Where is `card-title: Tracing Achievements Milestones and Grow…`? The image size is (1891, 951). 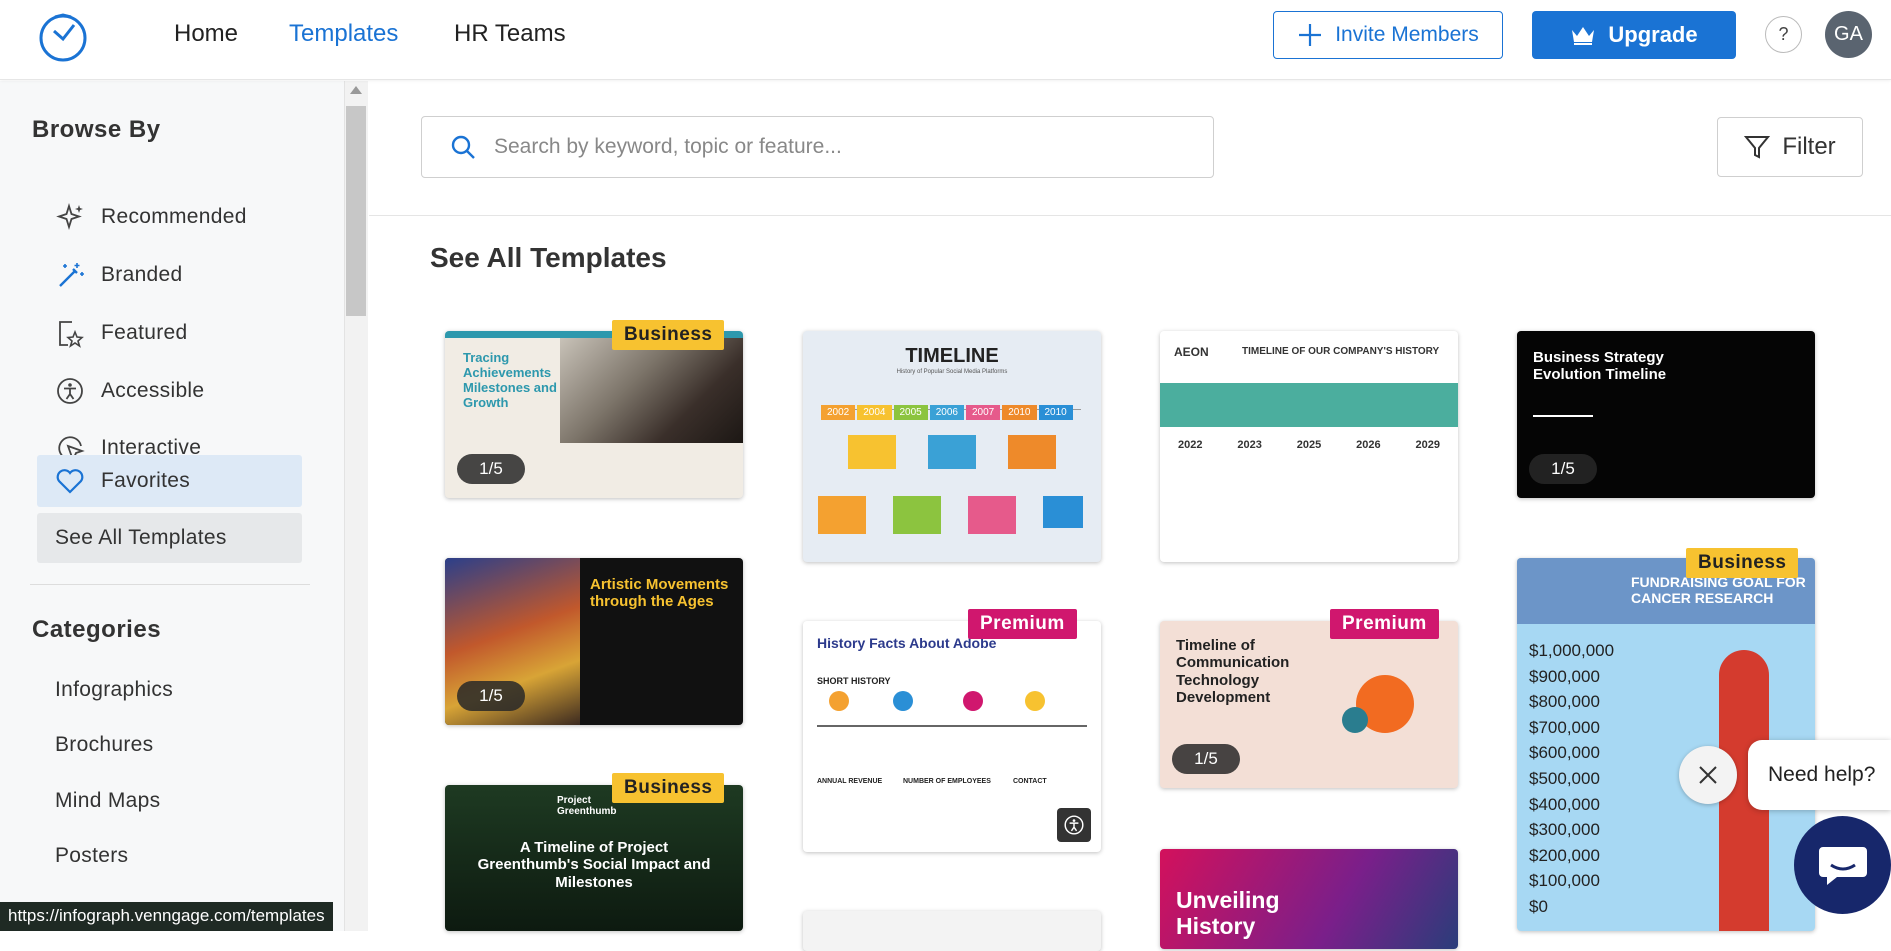
card-title: Tracing Achievements Milestones and Grow… is located at coordinates (510, 380).